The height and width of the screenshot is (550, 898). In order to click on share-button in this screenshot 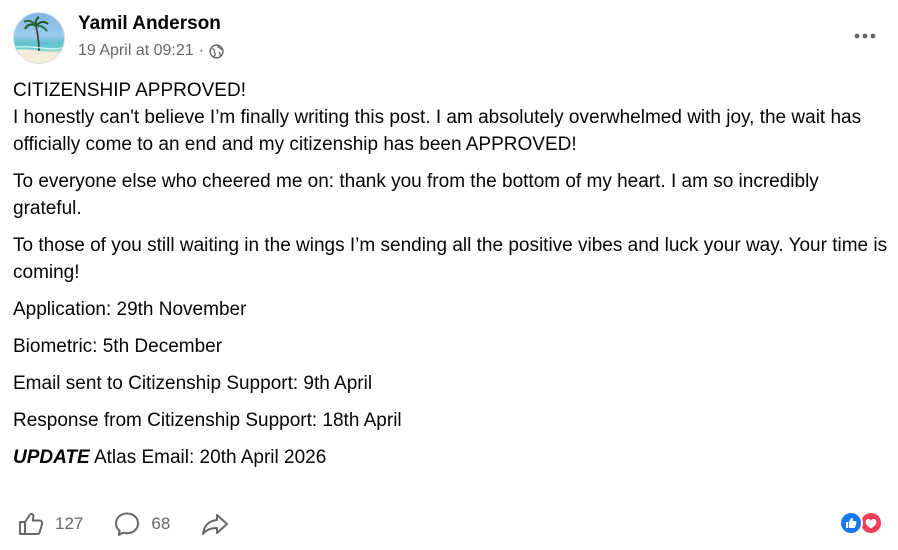, I will do `click(215, 524)`.